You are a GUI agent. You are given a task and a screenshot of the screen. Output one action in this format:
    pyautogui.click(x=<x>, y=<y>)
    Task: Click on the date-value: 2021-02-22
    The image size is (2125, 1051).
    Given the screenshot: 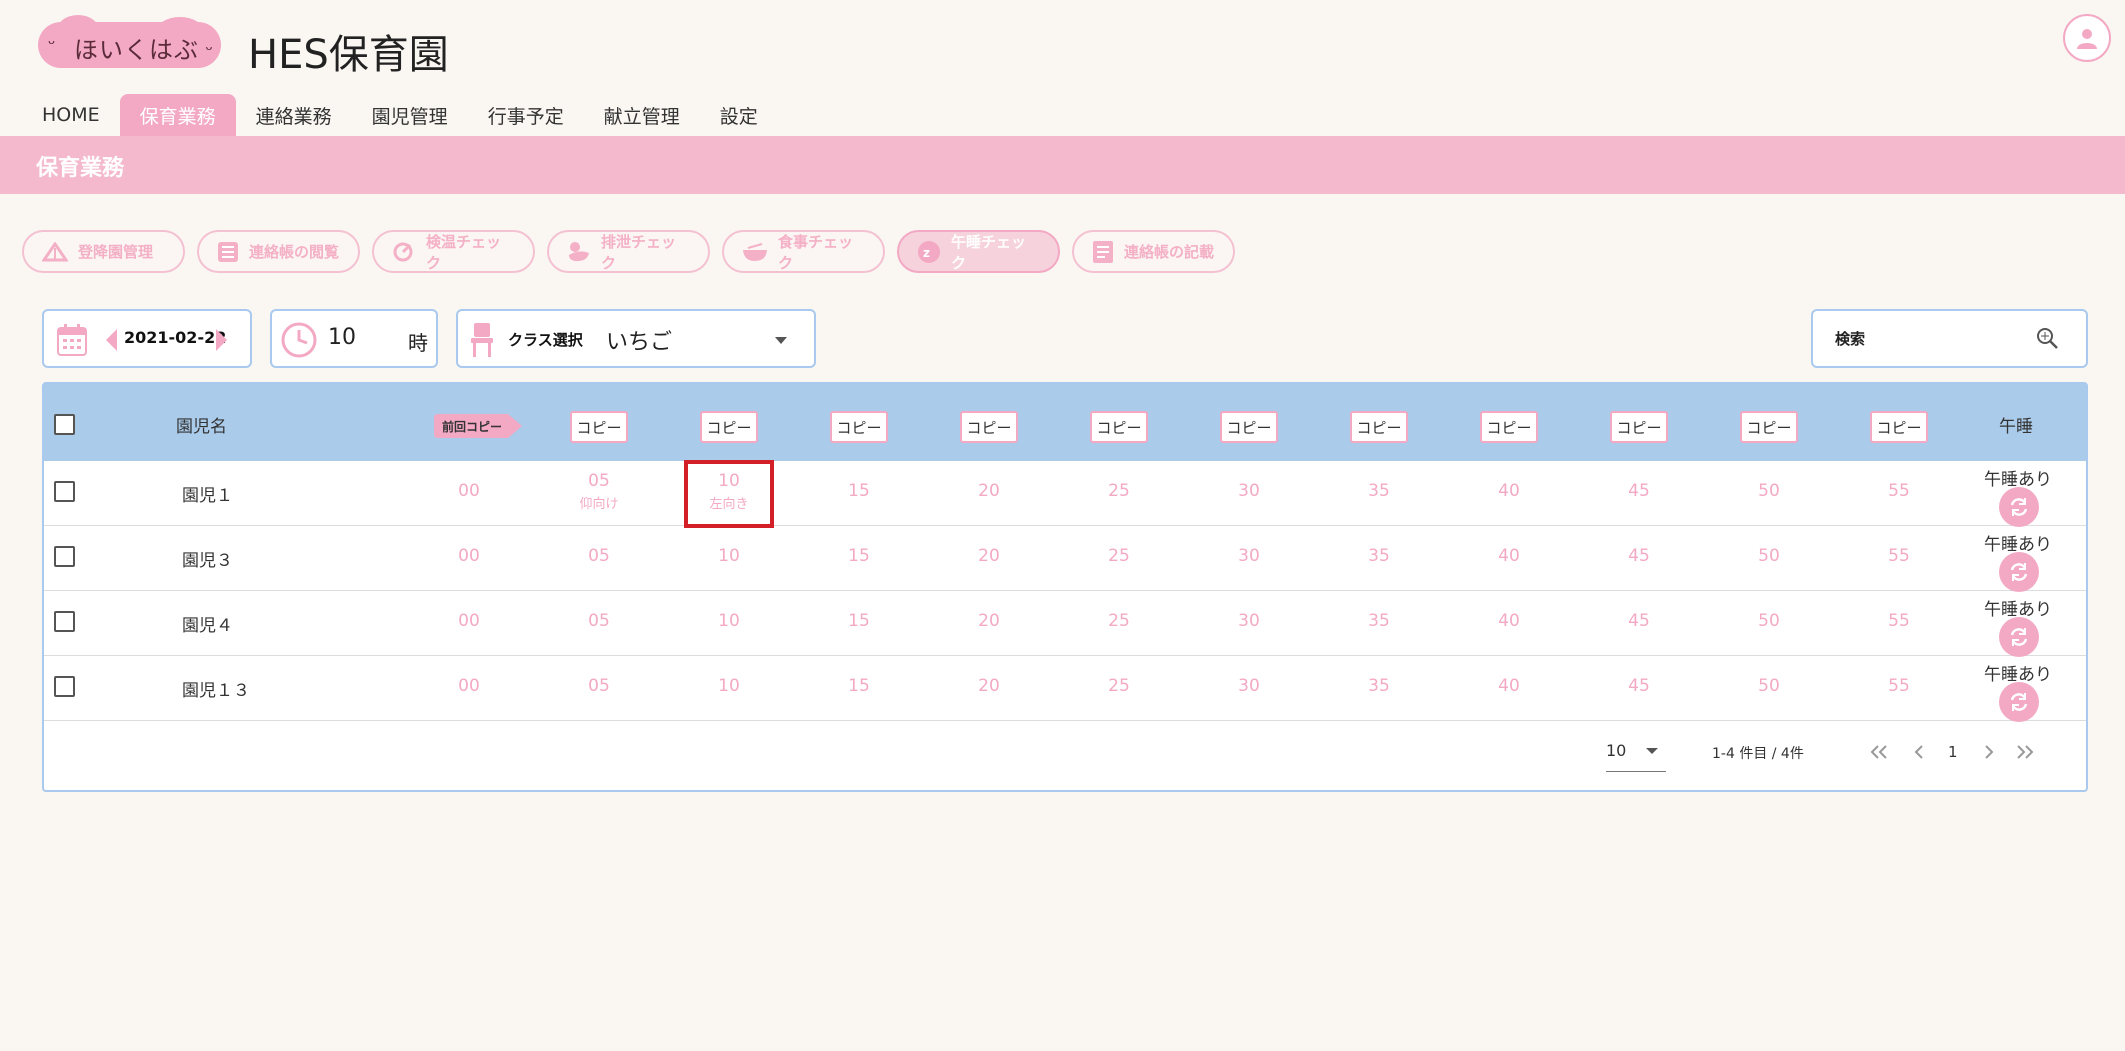 What is the action you would take?
    pyautogui.click(x=175, y=337)
    